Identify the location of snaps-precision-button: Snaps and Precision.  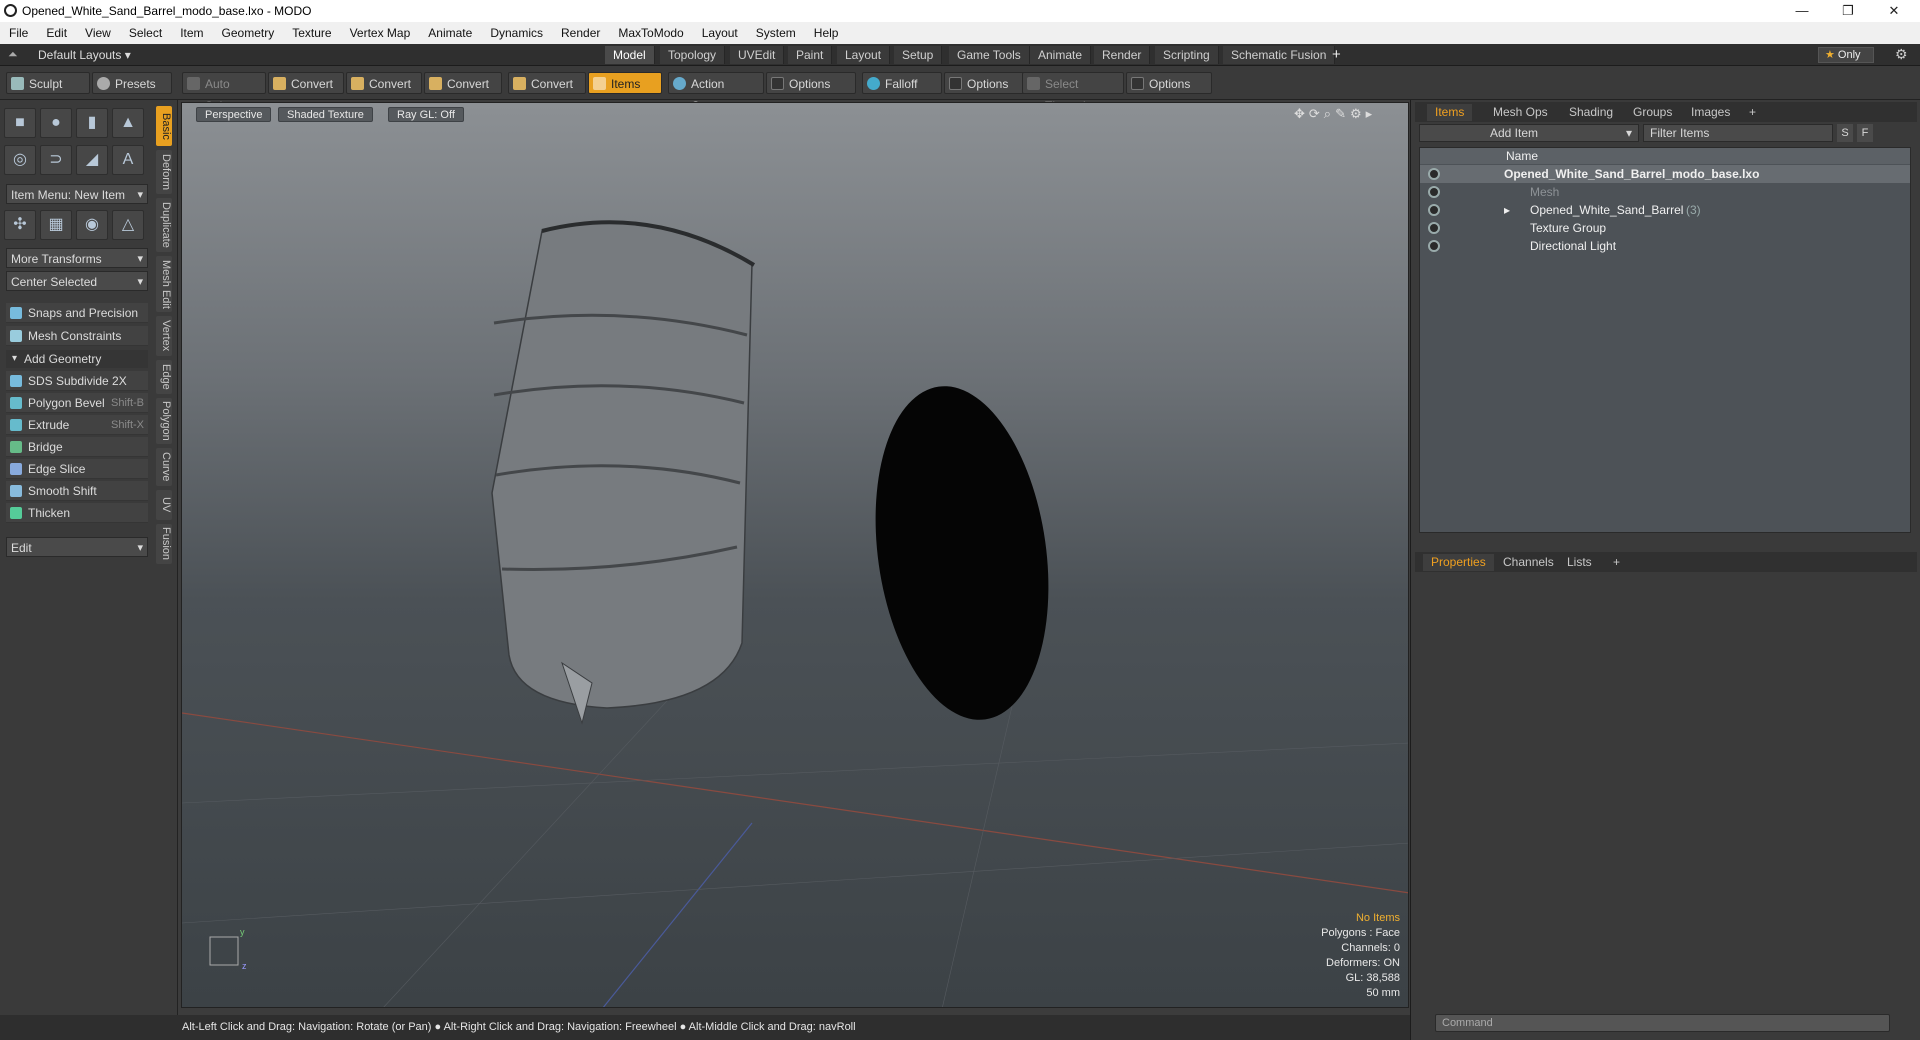
(77, 313).